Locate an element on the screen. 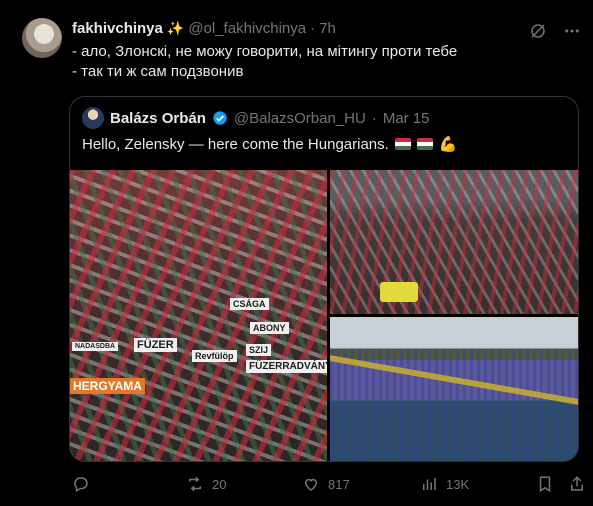 The image size is (593, 506). tweet-line-2: - так ти ж сам подзвонив is located at coordinates (158, 71).